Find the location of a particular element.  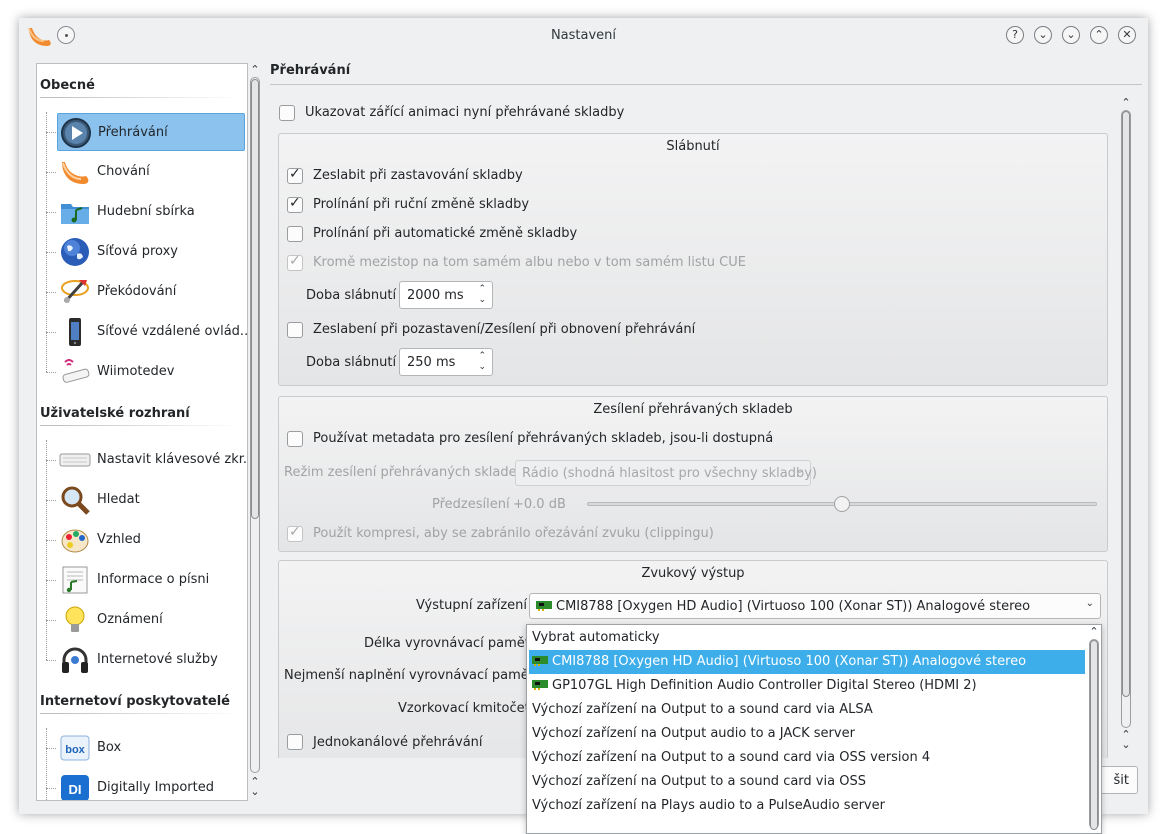

group-title: Zesílení přehrávaných skladeb is located at coordinates (693, 409).